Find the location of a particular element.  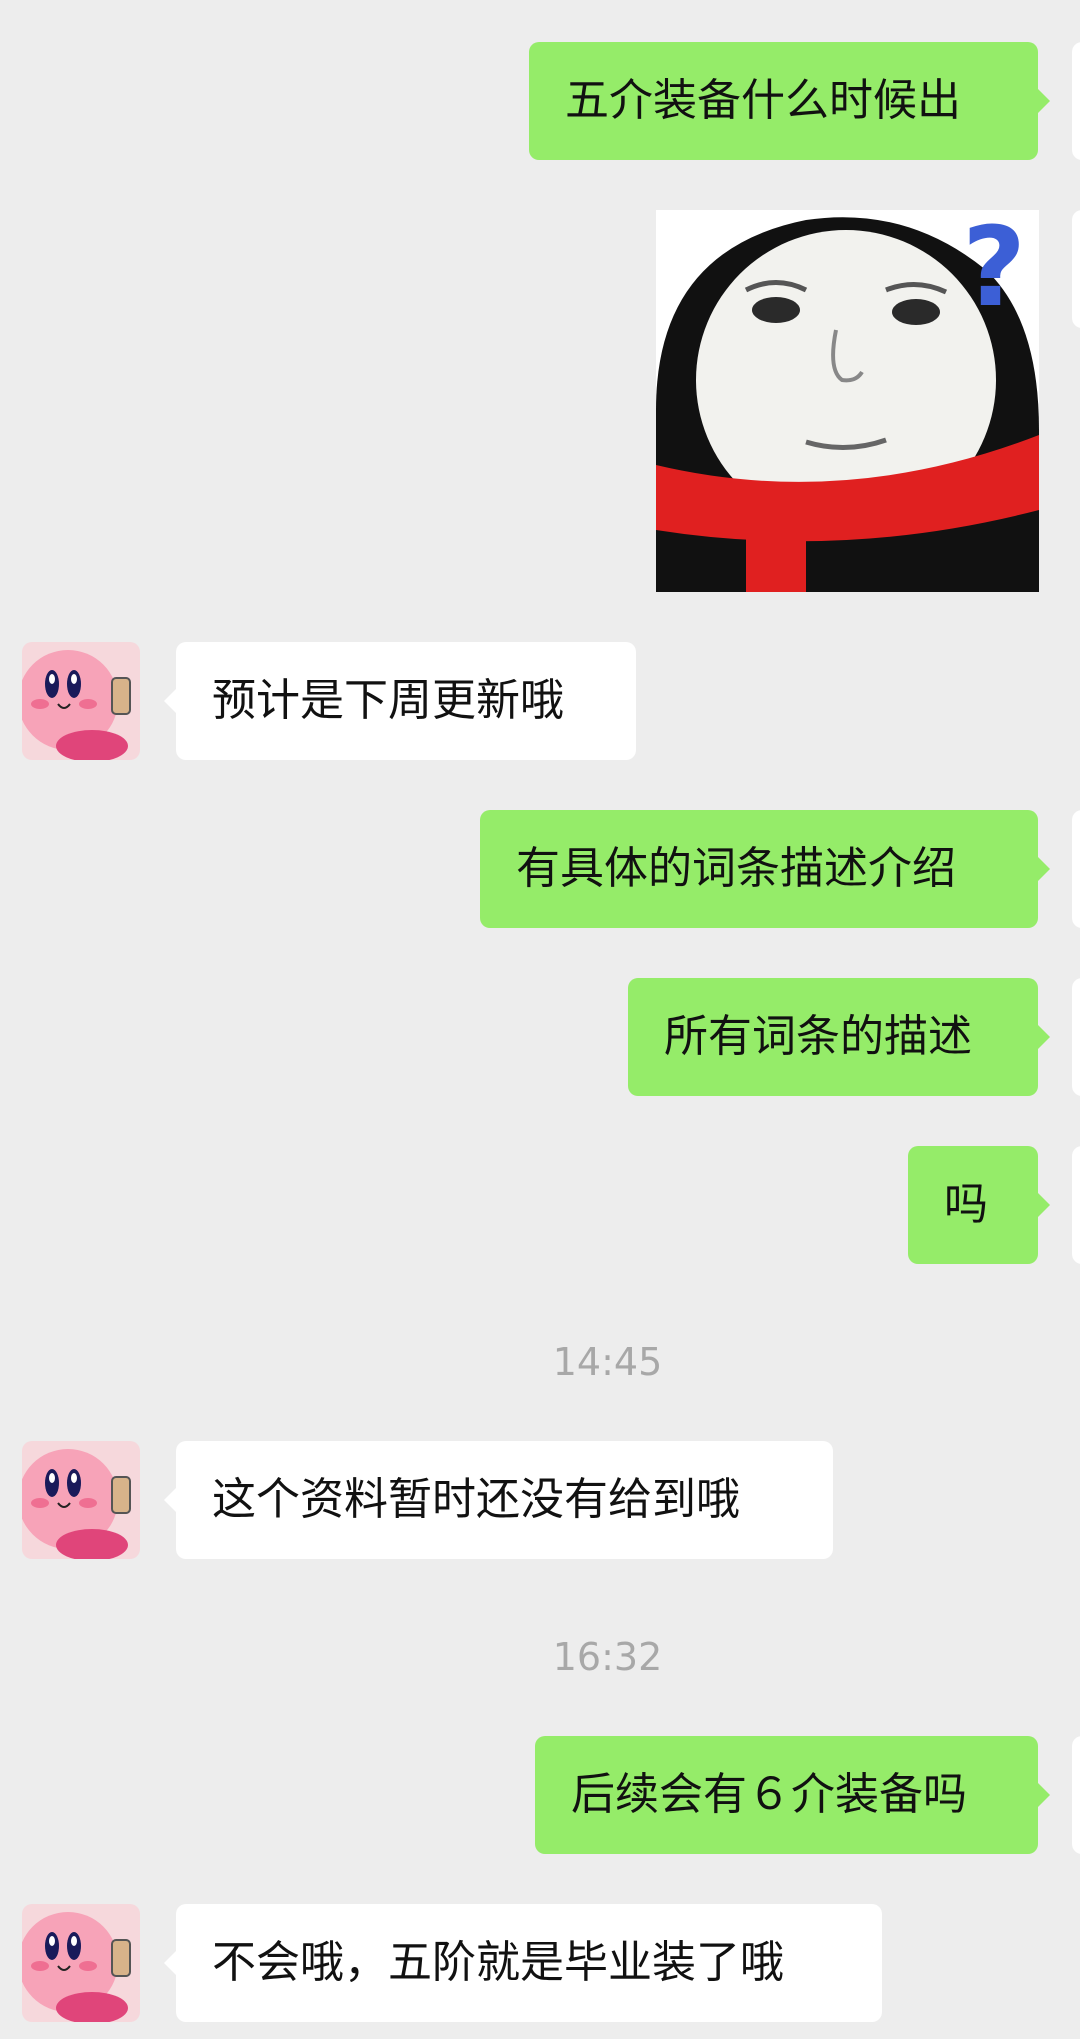

question-mark-glyph: ? is located at coordinates (994, 270).